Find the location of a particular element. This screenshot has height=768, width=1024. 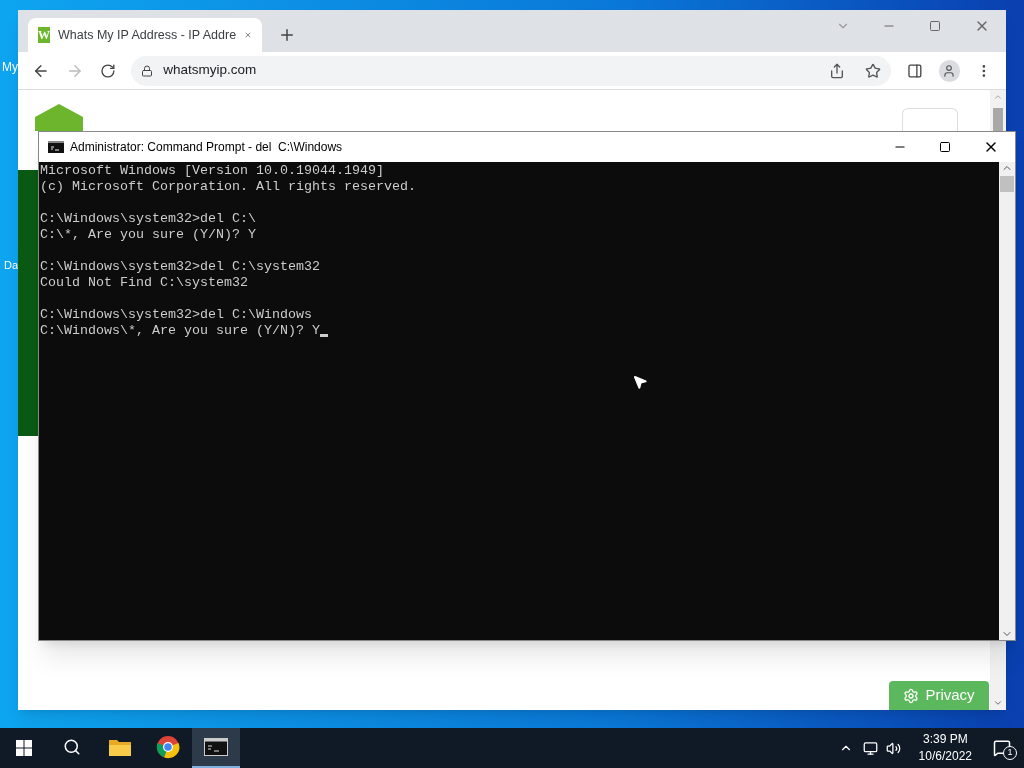

console-line: C:\Windows\*, Are you sure (Y/N)? Y is located at coordinates (180, 331).